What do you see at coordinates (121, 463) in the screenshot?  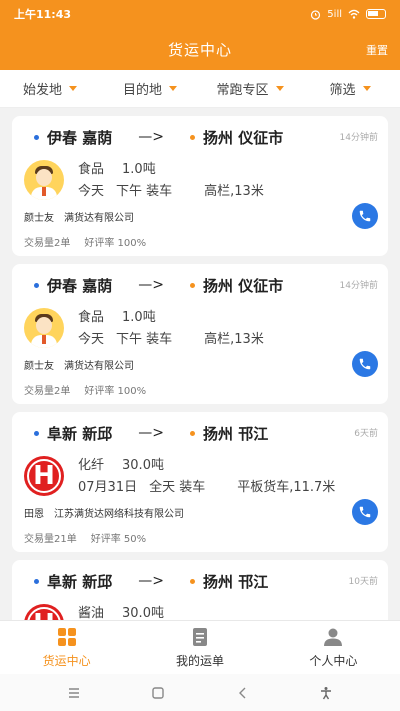 I see `cargo-info: 化纤 30.0吨` at bounding box center [121, 463].